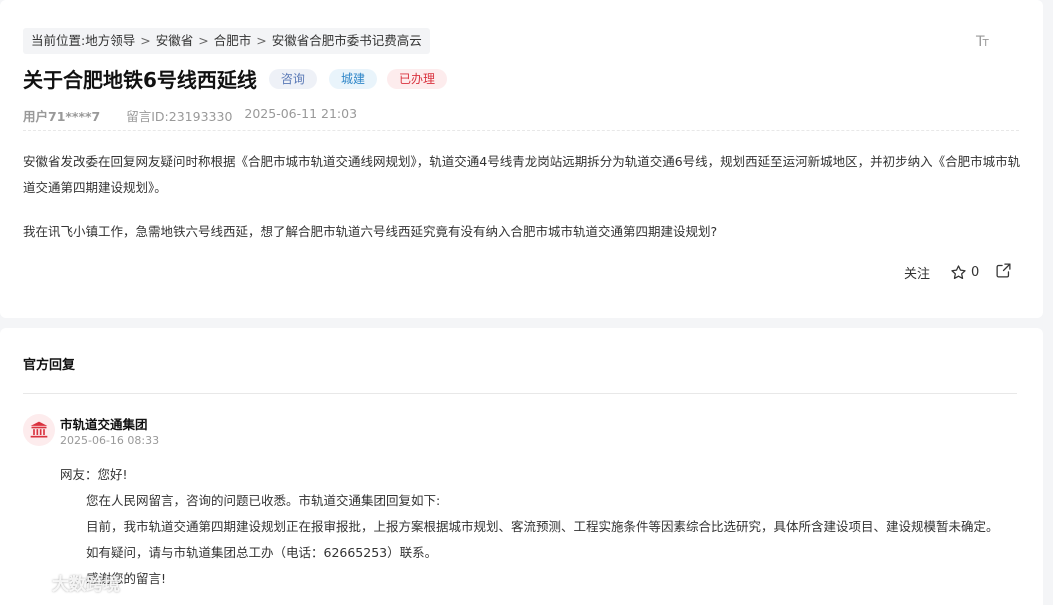 The image size is (1053, 605). What do you see at coordinates (110, 440) in the screenshot?
I see `reply-date: 2025-06-16 08:33` at bounding box center [110, 440].